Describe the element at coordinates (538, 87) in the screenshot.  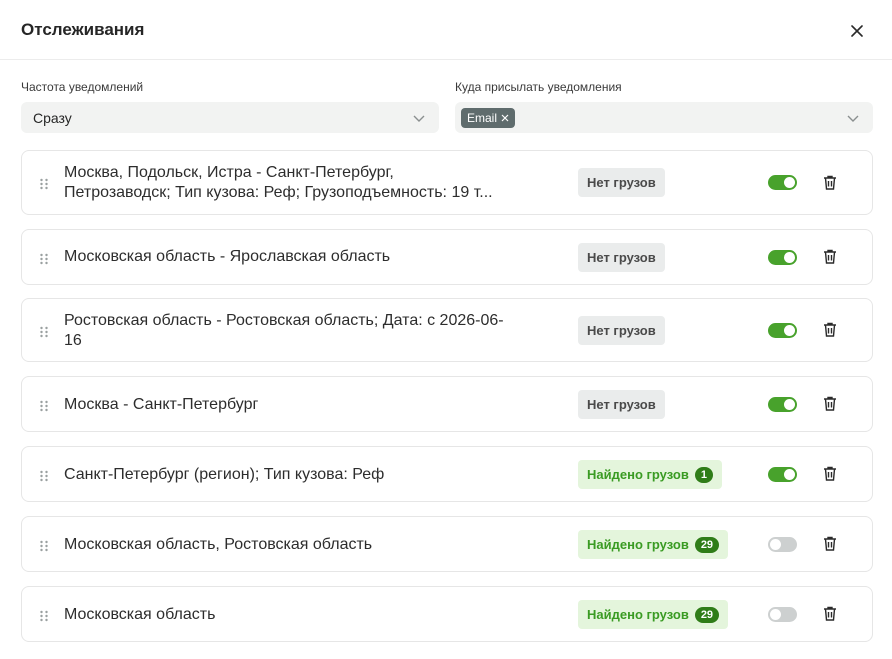
I see `destination-label: Куда присылать уведомления` at that location.